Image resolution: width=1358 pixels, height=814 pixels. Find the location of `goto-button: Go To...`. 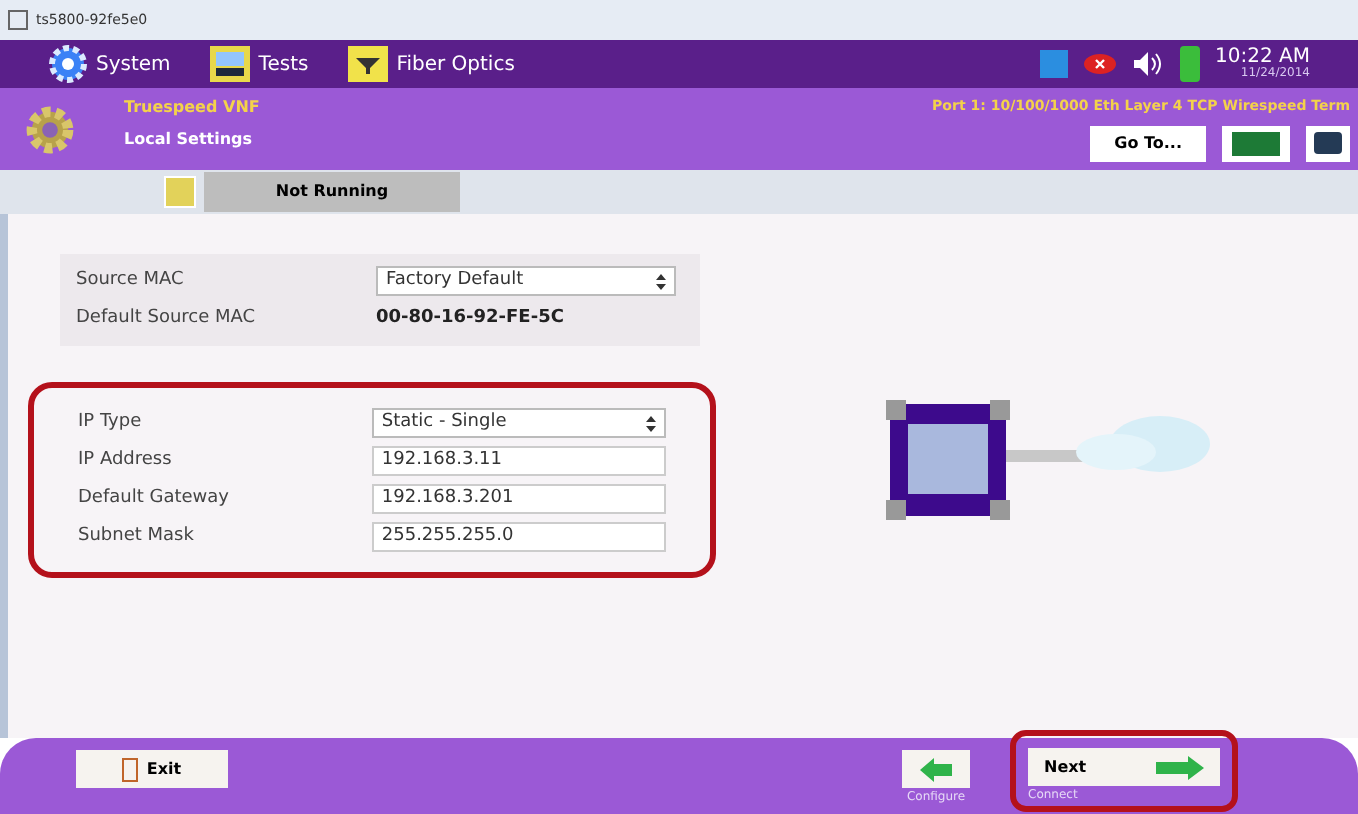

goto-button: Go To... is located at coordinates (1148, 143).